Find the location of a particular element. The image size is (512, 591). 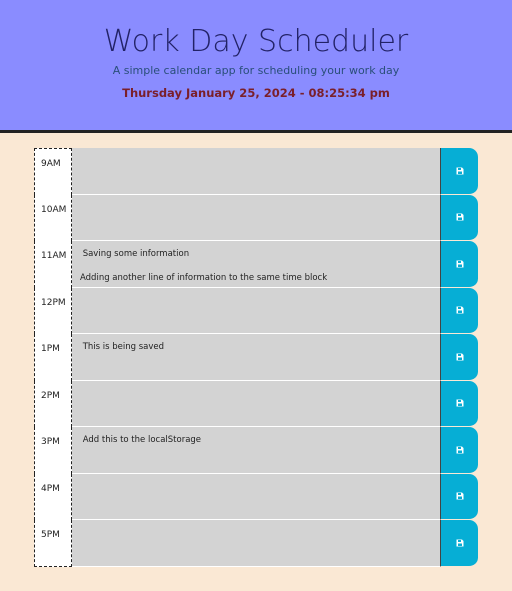

time-block: 3PM Add this to the localStorage is located at coordinates (256, 450).